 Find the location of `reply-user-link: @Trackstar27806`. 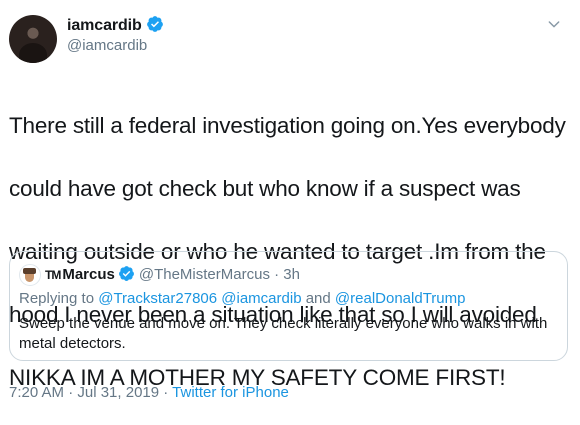

reply-user-link: @Trackstar27806 is located at coordinates (157, 298).